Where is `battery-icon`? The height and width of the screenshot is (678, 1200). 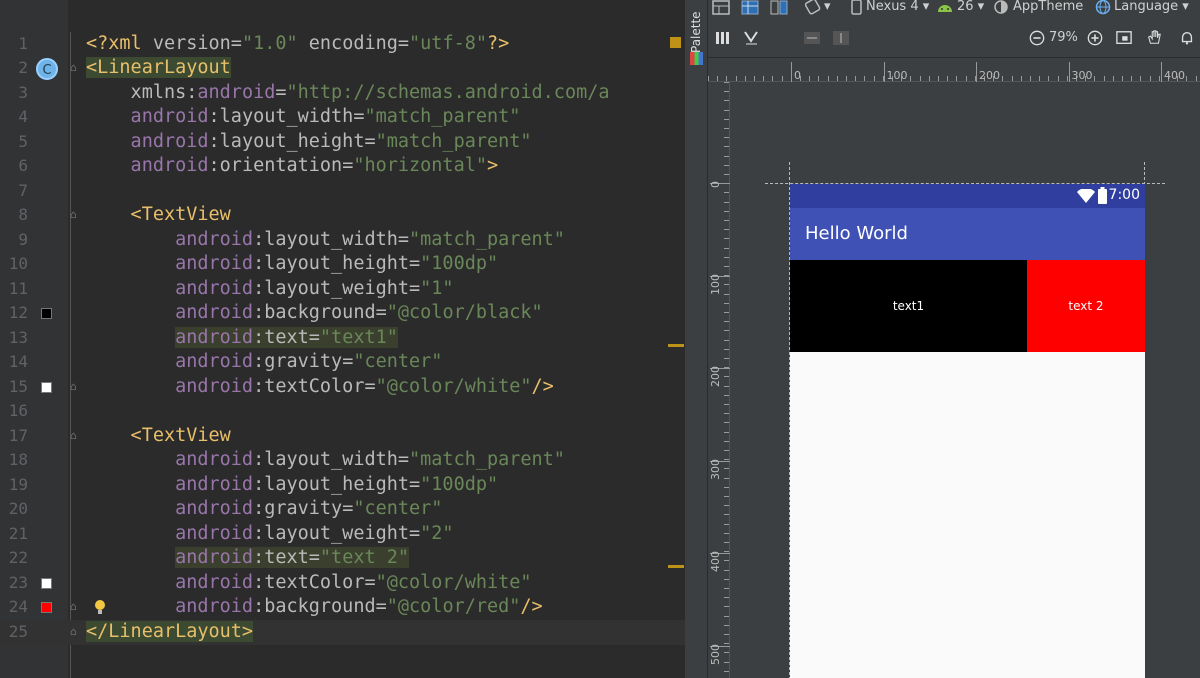 battery-icon is located at coordinates (1102, 195).